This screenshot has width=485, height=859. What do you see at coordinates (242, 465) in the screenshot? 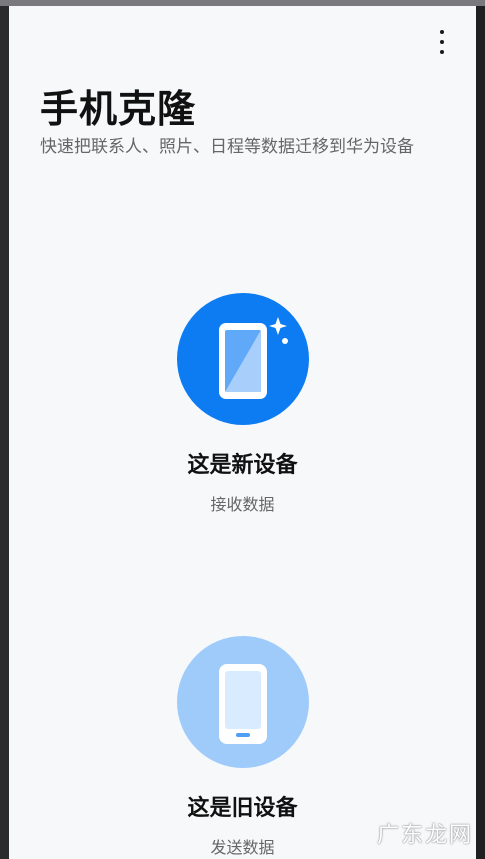
I see `new-device-label: 这是新设备` at bounding box center [242, 465].